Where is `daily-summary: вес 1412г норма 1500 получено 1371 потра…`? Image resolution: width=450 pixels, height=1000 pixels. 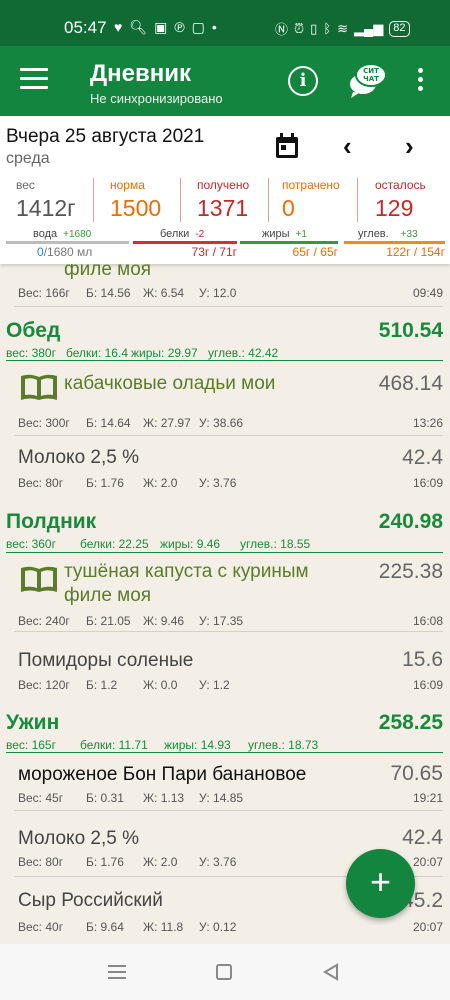
daily-summary: вес 1412г норма 1500 получено 1371 потра… is located at coordinates (225, 220).